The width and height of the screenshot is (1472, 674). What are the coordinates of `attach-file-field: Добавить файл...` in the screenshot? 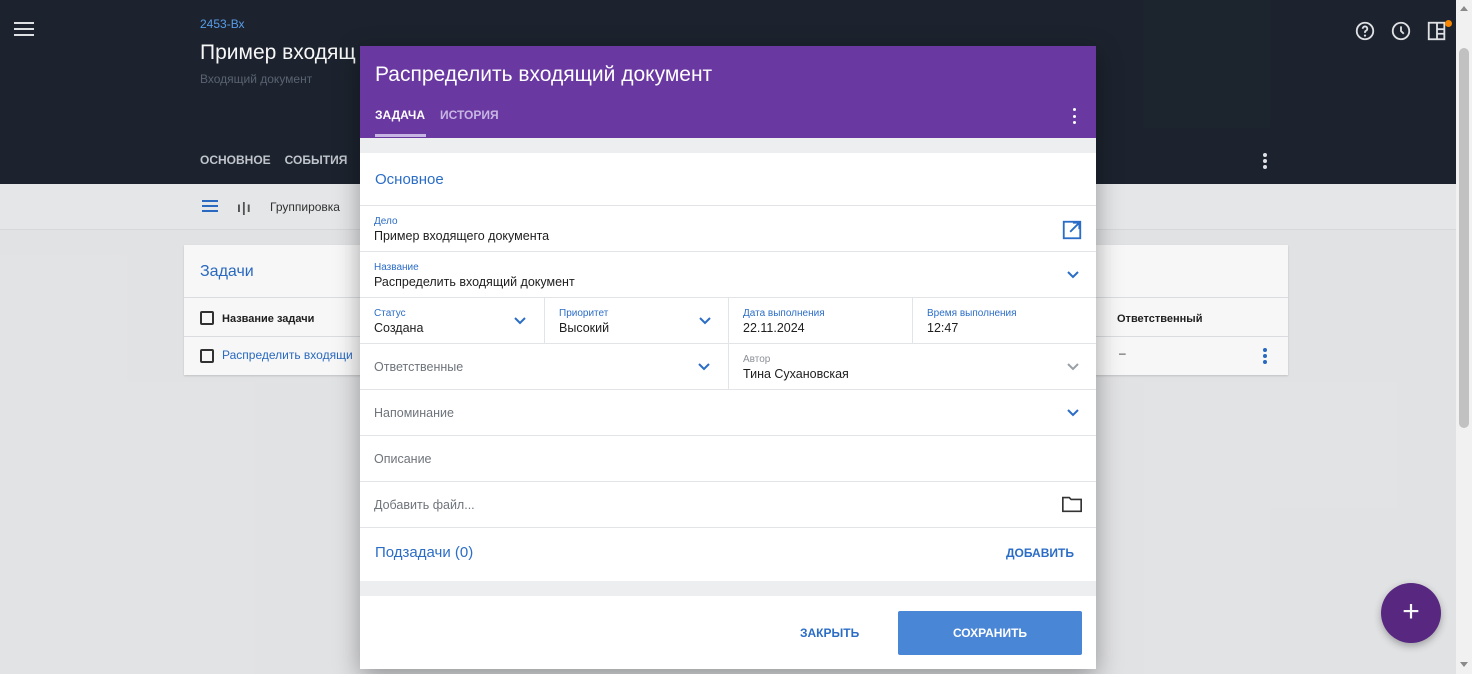 It's located at (728, 504).